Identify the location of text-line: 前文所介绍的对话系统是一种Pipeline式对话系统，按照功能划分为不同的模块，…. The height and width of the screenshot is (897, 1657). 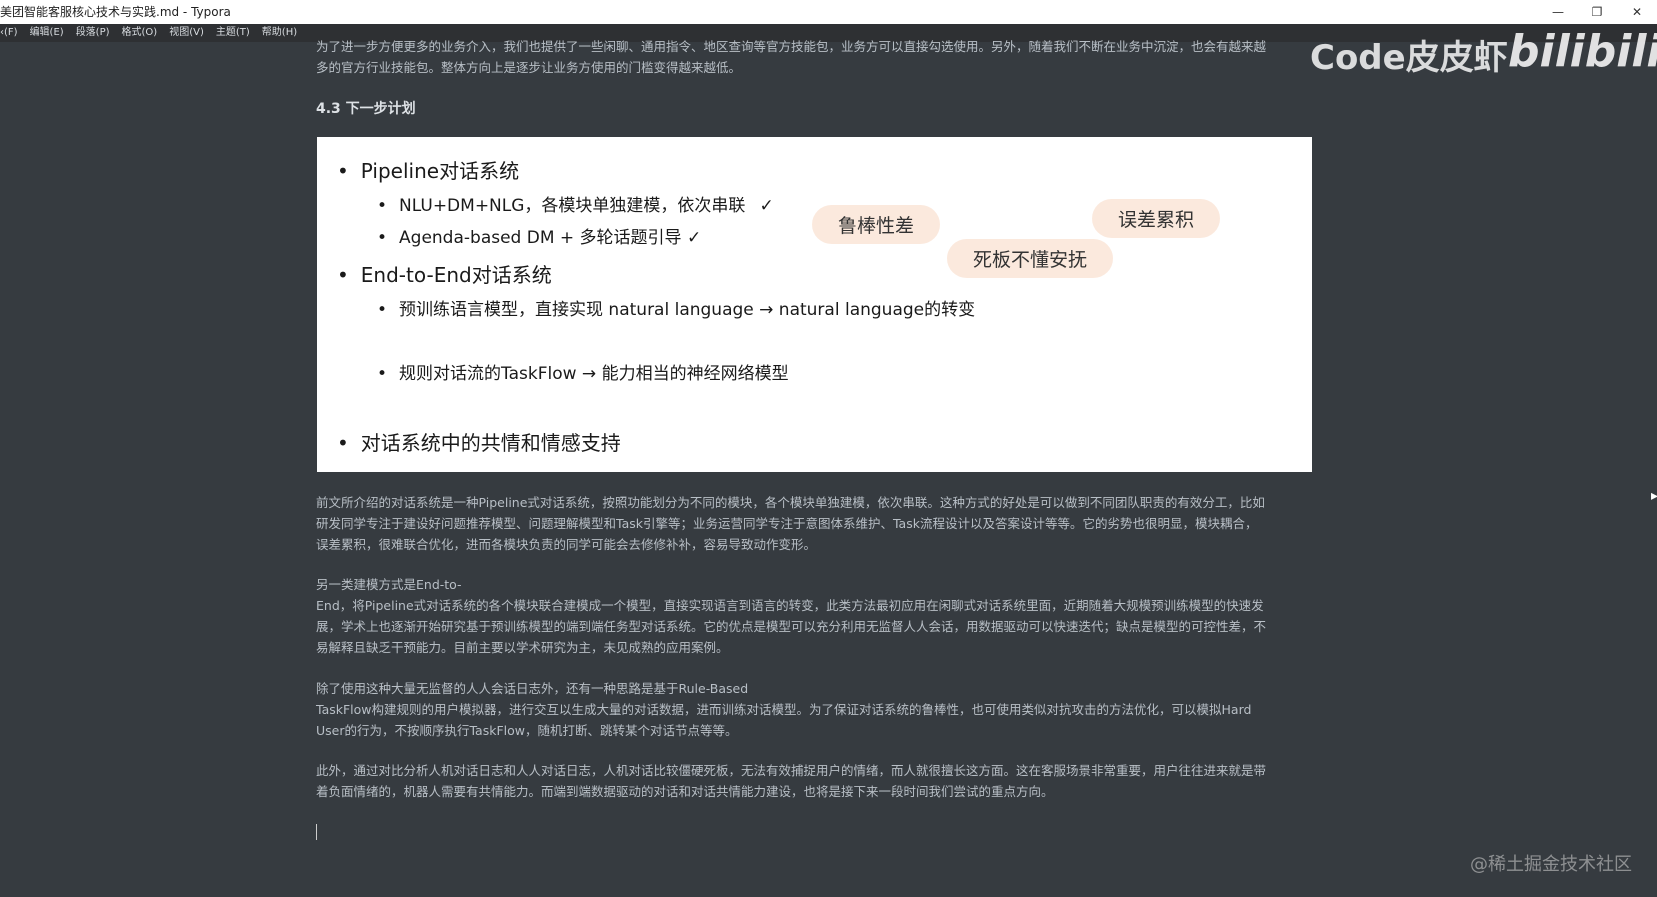
(790, 502).